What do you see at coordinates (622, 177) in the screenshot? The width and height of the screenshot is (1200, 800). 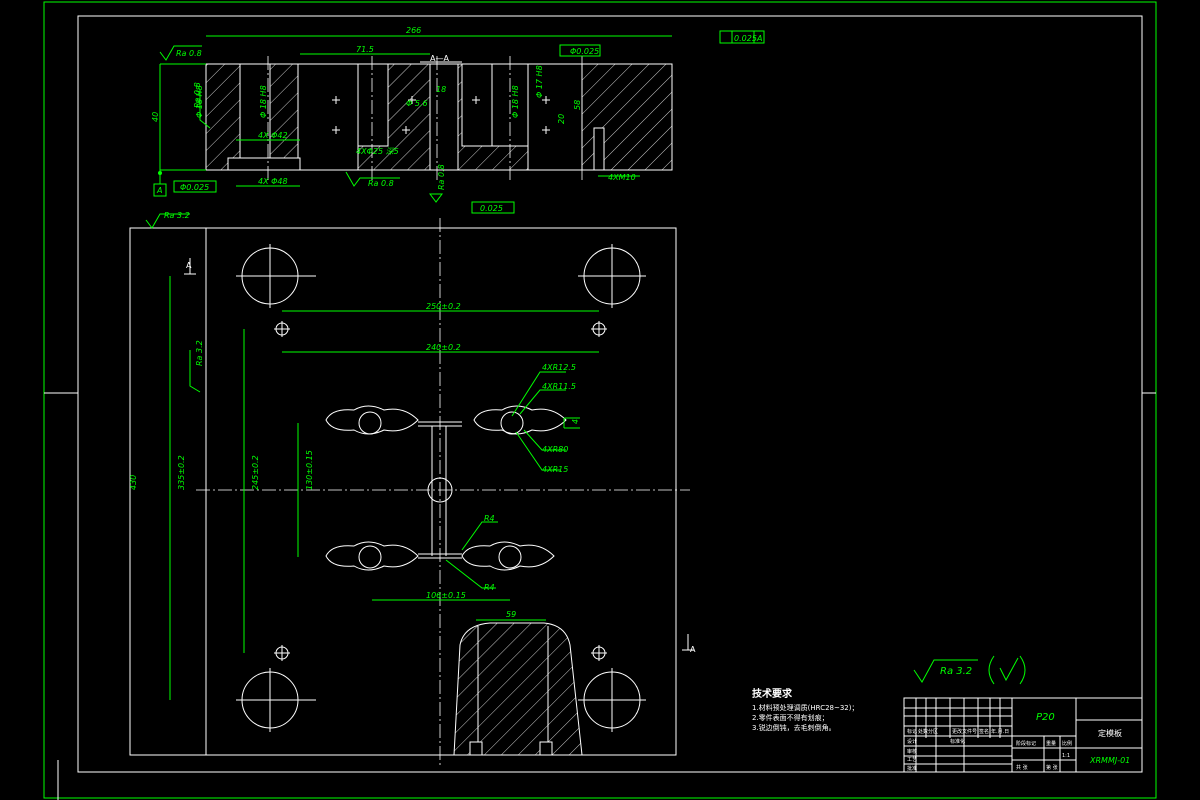 I see `thread-callout: 4XM10` at bounding box center [622, 177].